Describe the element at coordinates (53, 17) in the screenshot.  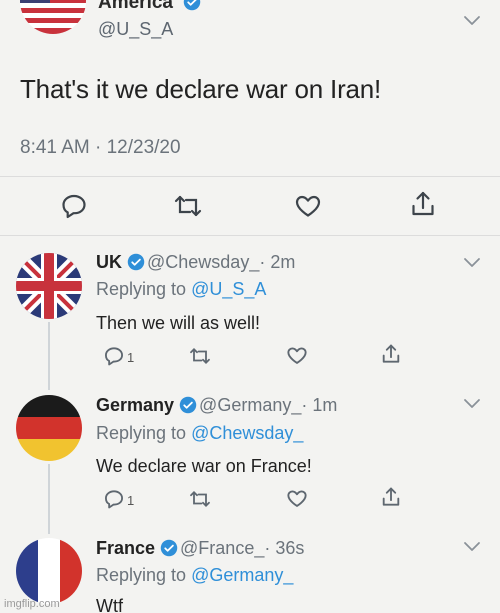
I see `usa-flag-avatar` at that location.